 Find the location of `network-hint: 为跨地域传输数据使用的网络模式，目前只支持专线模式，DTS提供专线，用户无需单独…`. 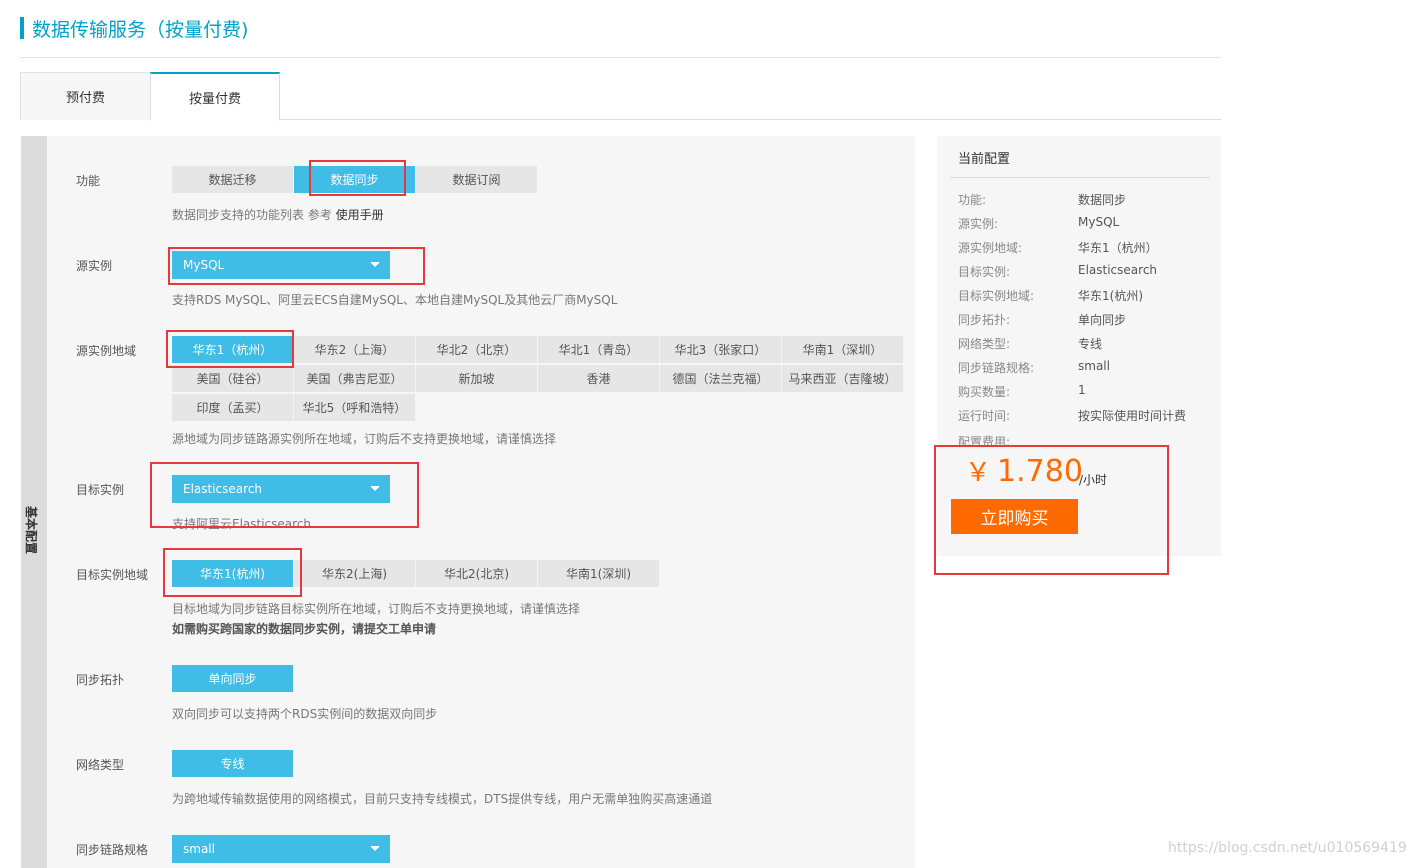

network-hint: 为跨地域传输数据使用的网络模式，目前只支持专线模式，DTS提供专线，用户无需单独… is located at coordinates (442, 799).